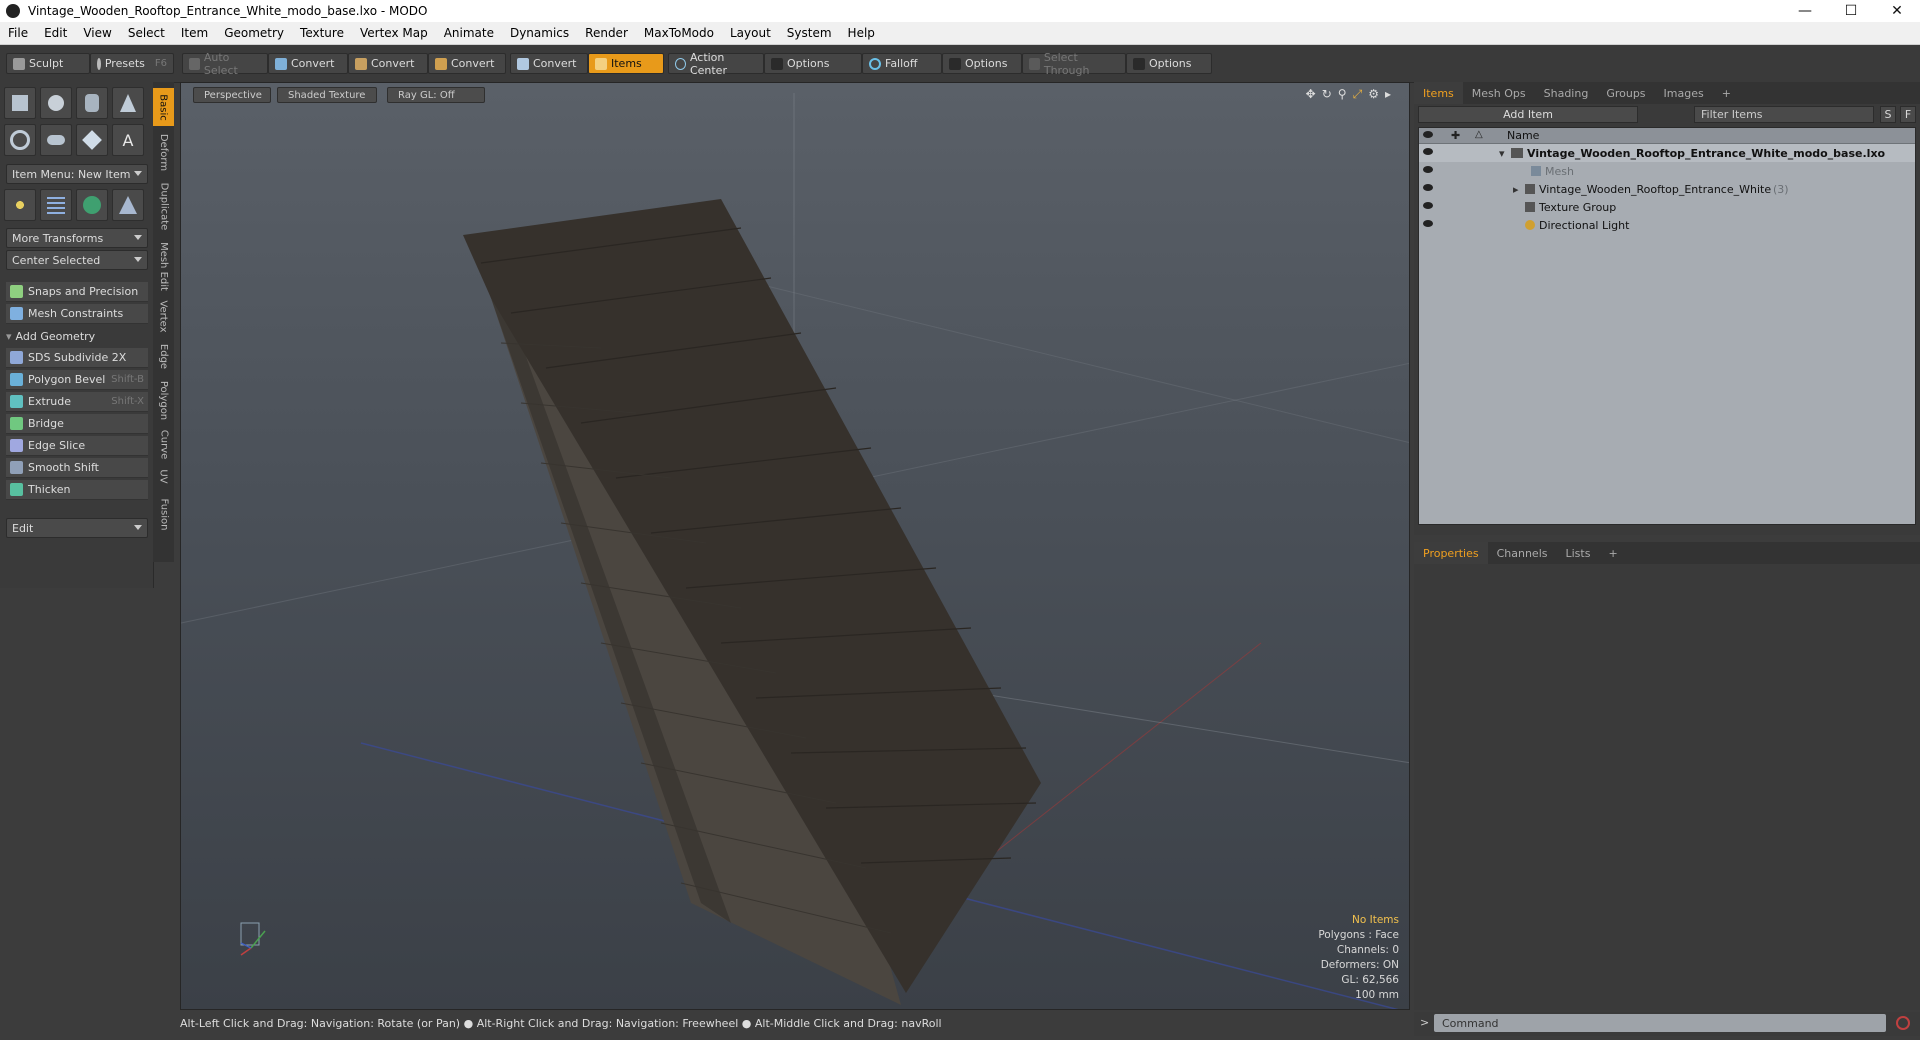 This screenshot has height=1040, width=1920. I want to click on menu-texture: Texture, so click(322, 33).